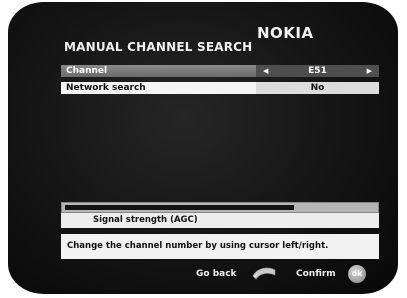 Image resolution: width=407 pixels, height=298 pixels. What do you see at coordinates (220, 88) in the screenshot?
I see `network-search-row: Network search No` at bounding box center [220, 88].